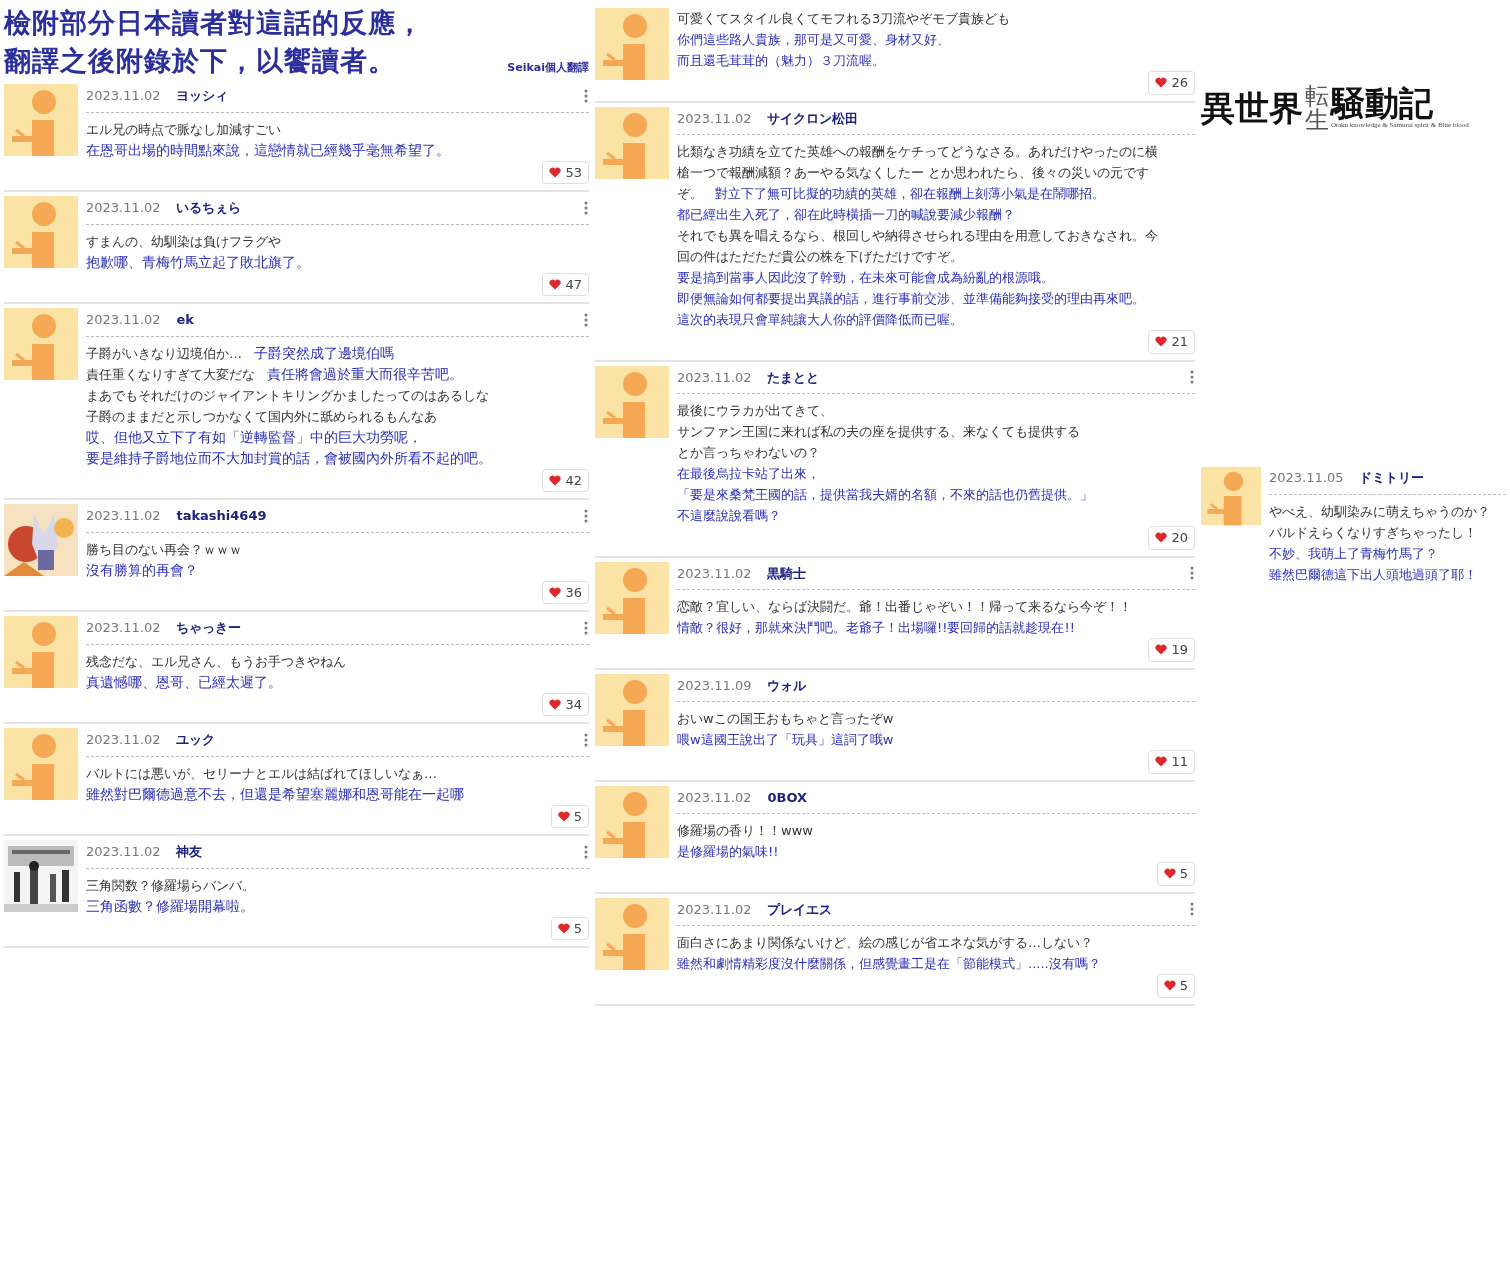 This screenshot has width=1510, height=1265. I want to click on comment-text: まあでもそれだけのジャイアントキリングかましたってのはあるしな, so click(287, 395).